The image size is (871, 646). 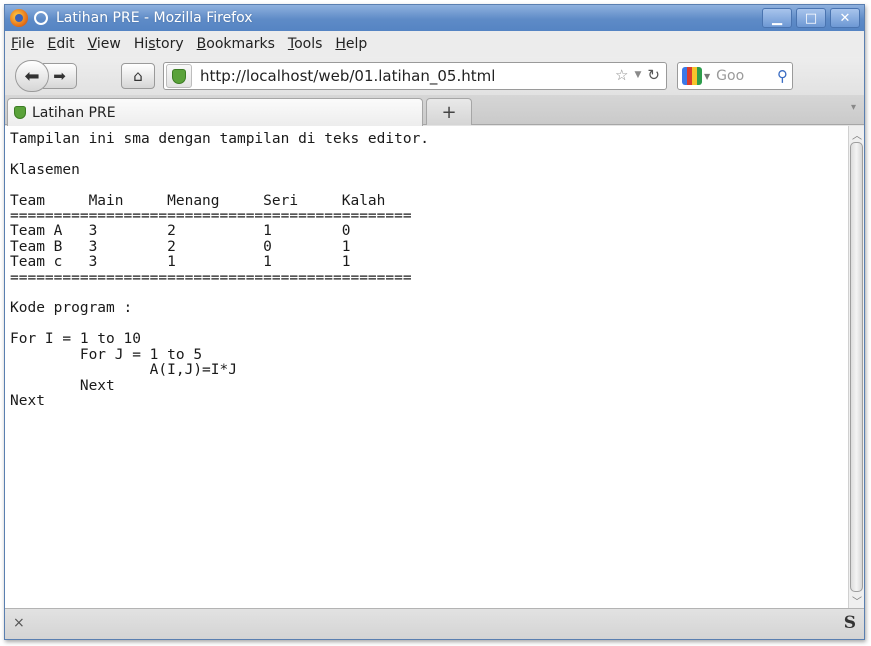 I want to click on search-placeholder: Goo, so click(x=730, y=76).